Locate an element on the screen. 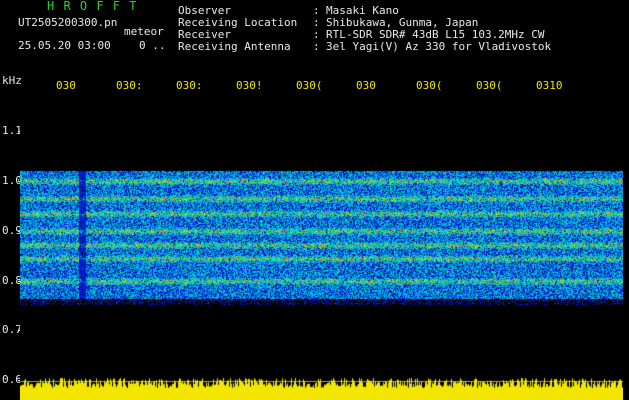 Image resolution: width=629 pixels, height=400 pixels. file-name: UT2505200300.pn is located at coordinates (68, 22).